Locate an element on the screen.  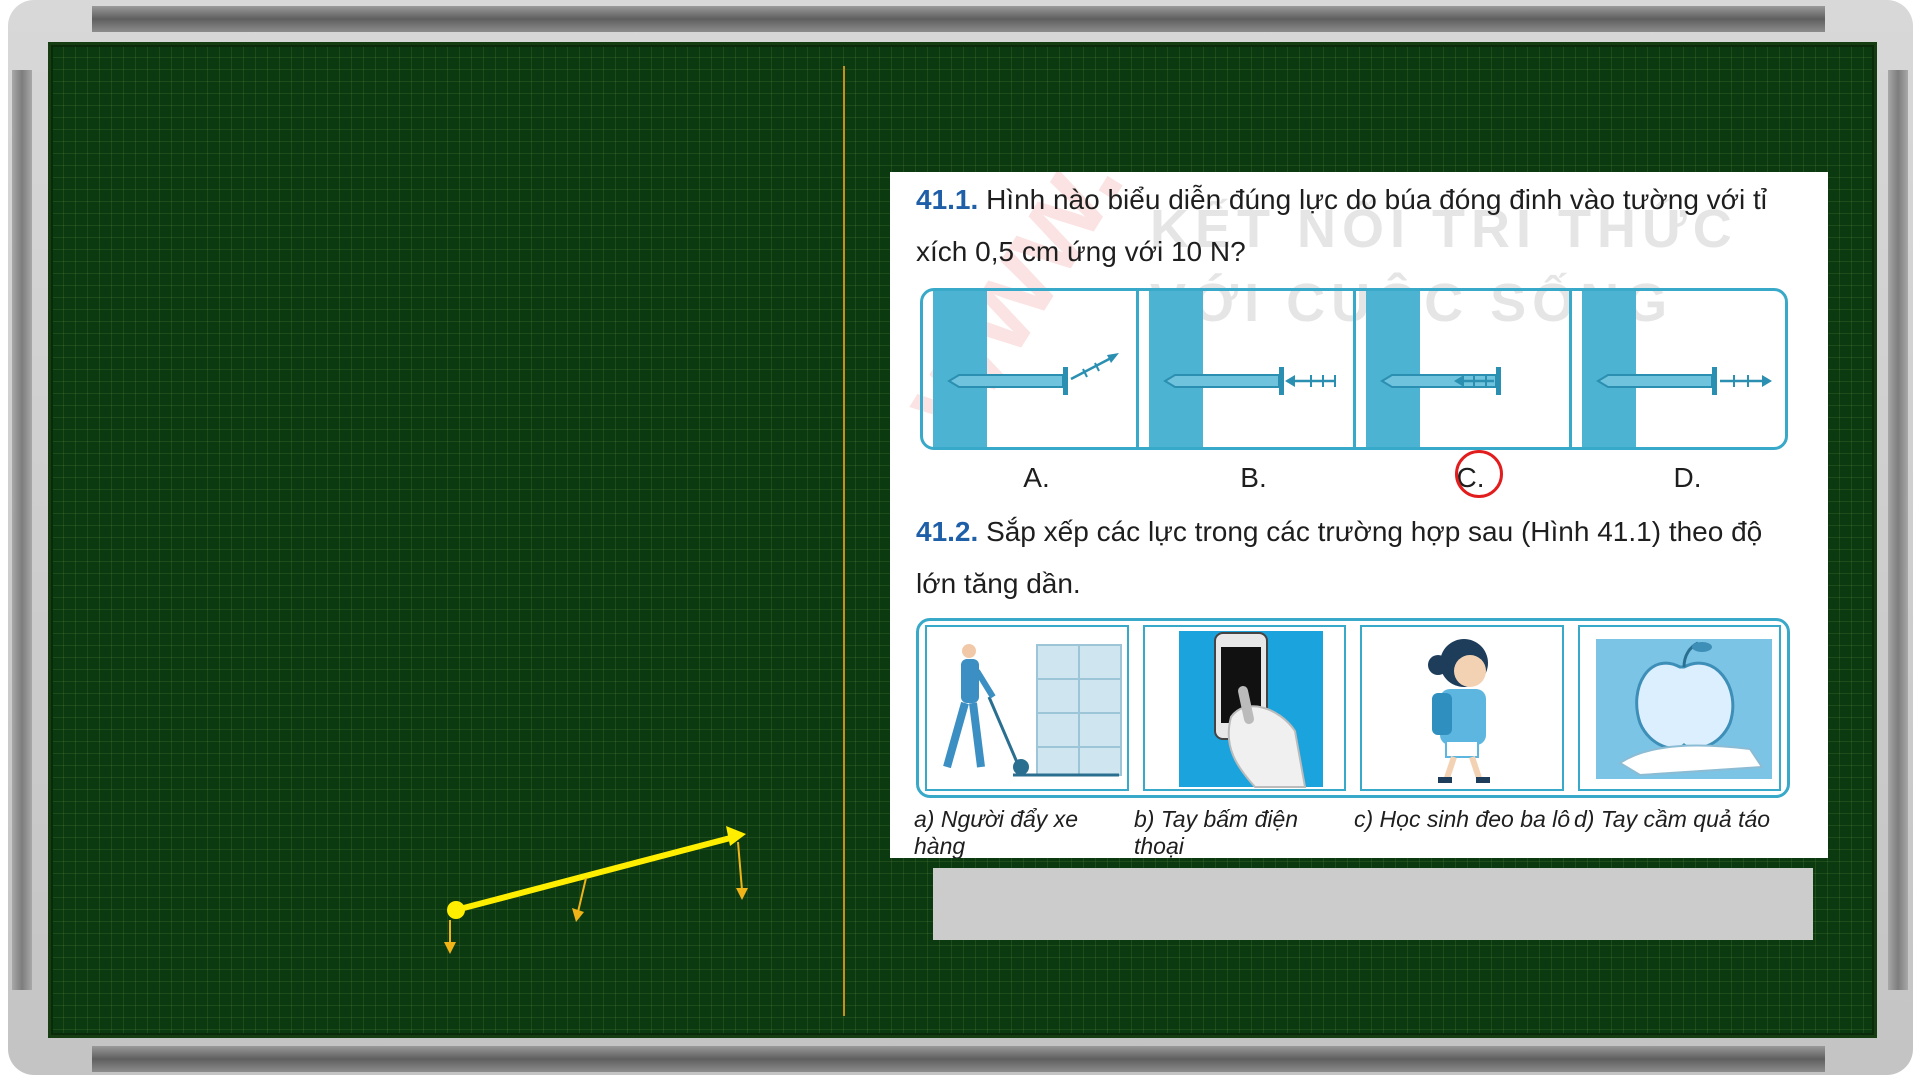
force-vector-line is located at coordinates (597, 873).